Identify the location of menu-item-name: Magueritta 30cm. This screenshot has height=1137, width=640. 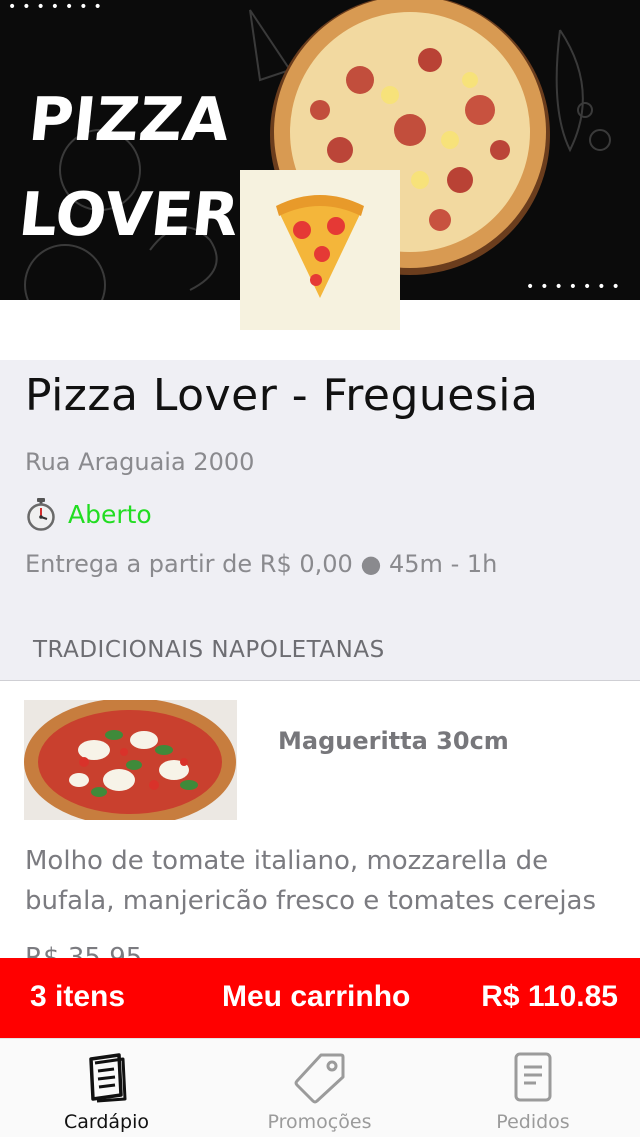
(393, 741).